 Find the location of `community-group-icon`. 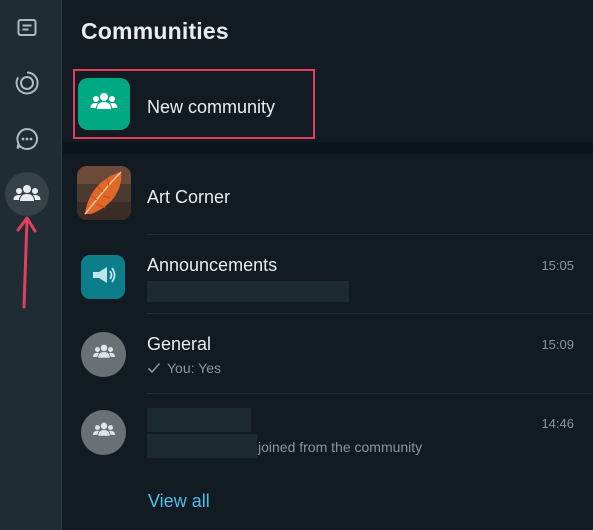

community-group-icon is located at coordinates (104, 104).